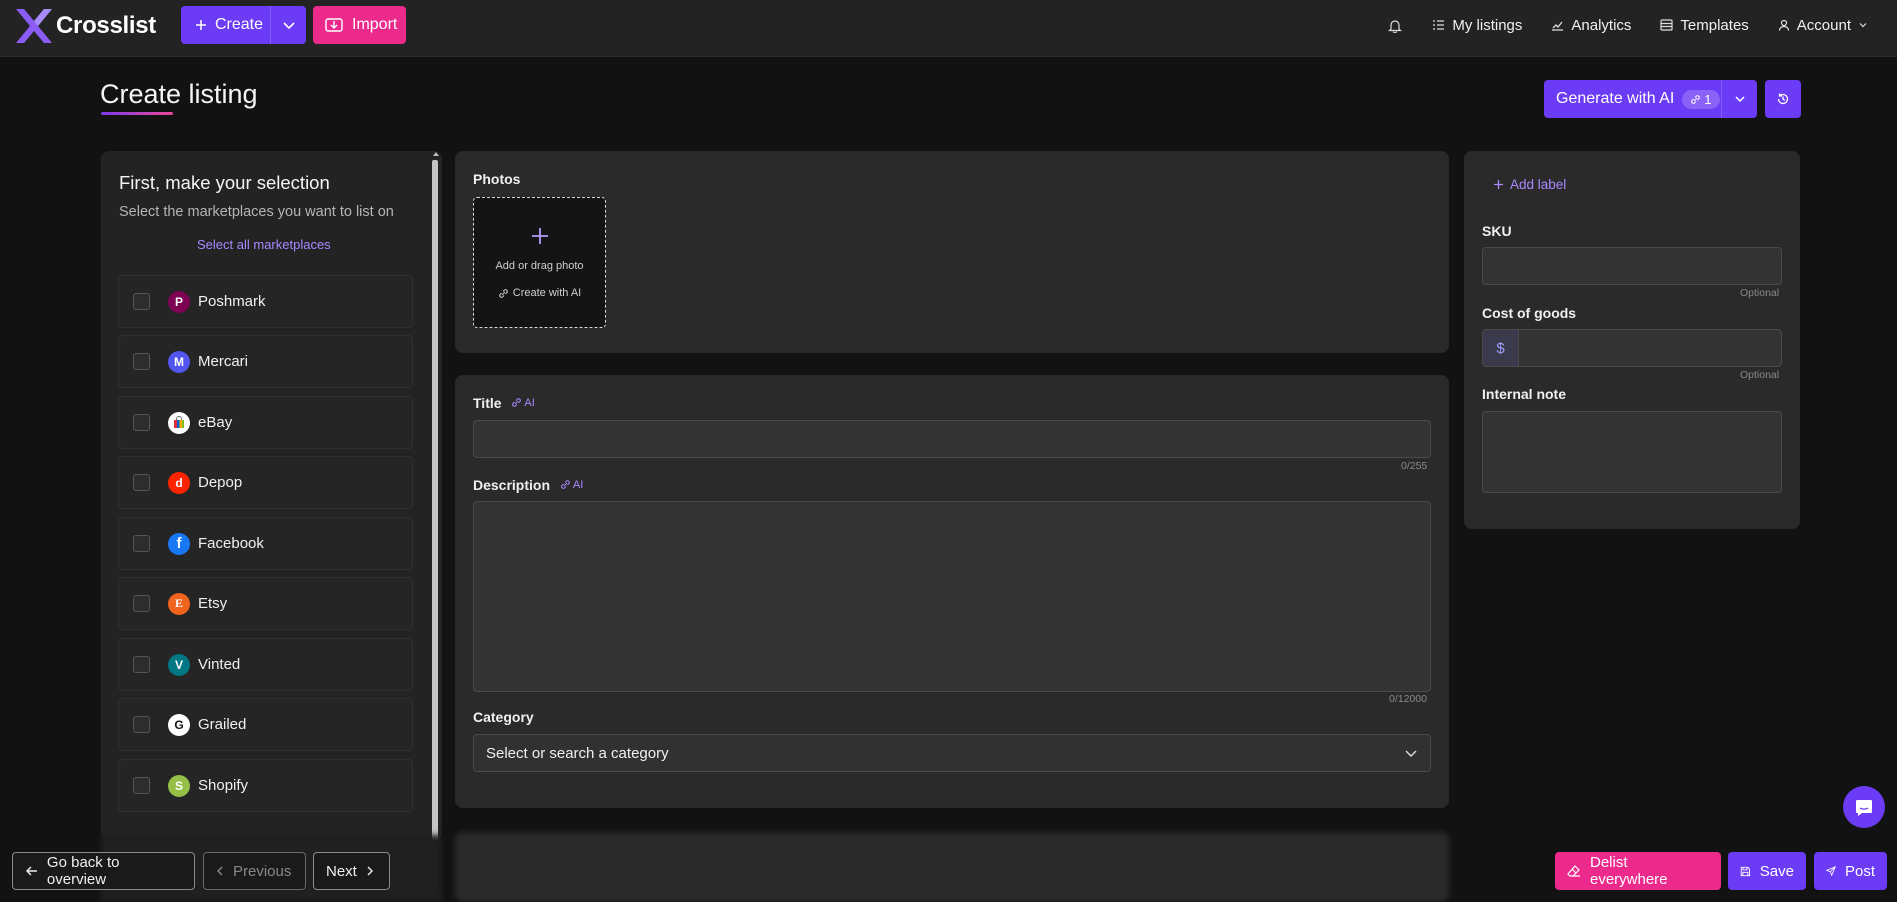  I want to click on previous-button: Previous, so click(254, 871).